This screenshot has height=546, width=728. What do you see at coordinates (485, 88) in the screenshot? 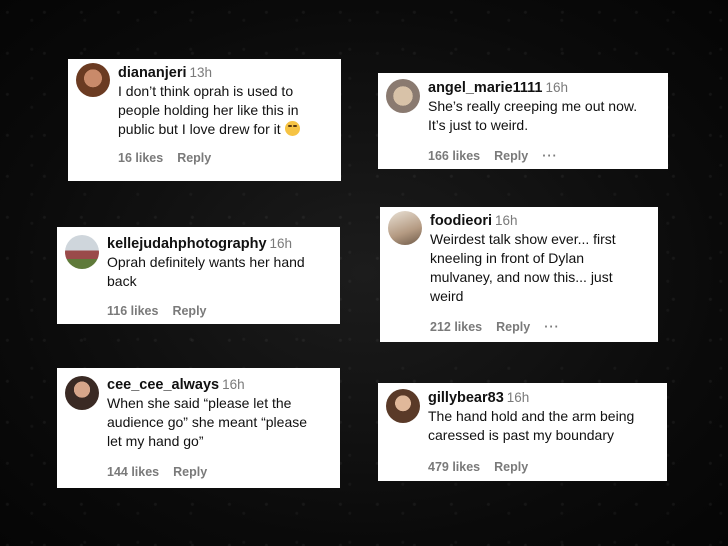
I see `username: angel_marie1111` at bounding box center [485, 88].